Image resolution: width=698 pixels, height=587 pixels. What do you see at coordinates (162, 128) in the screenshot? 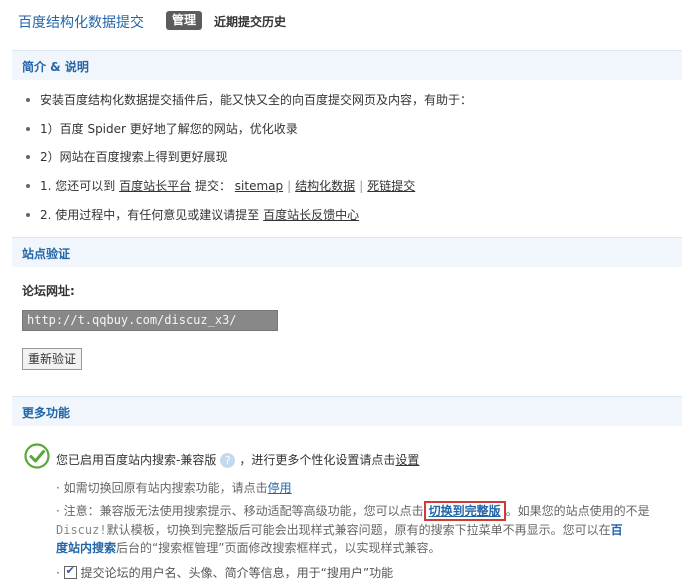
I see `intro-line-2: 1）百度 Spider 更好地了解您的网站，优化收录` at bounding box center [162, 128].